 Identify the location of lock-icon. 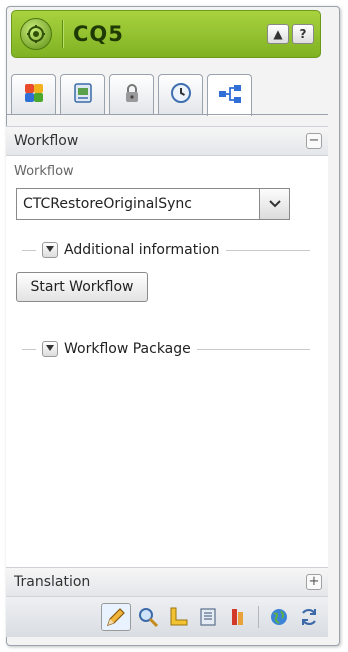
(132, 95).